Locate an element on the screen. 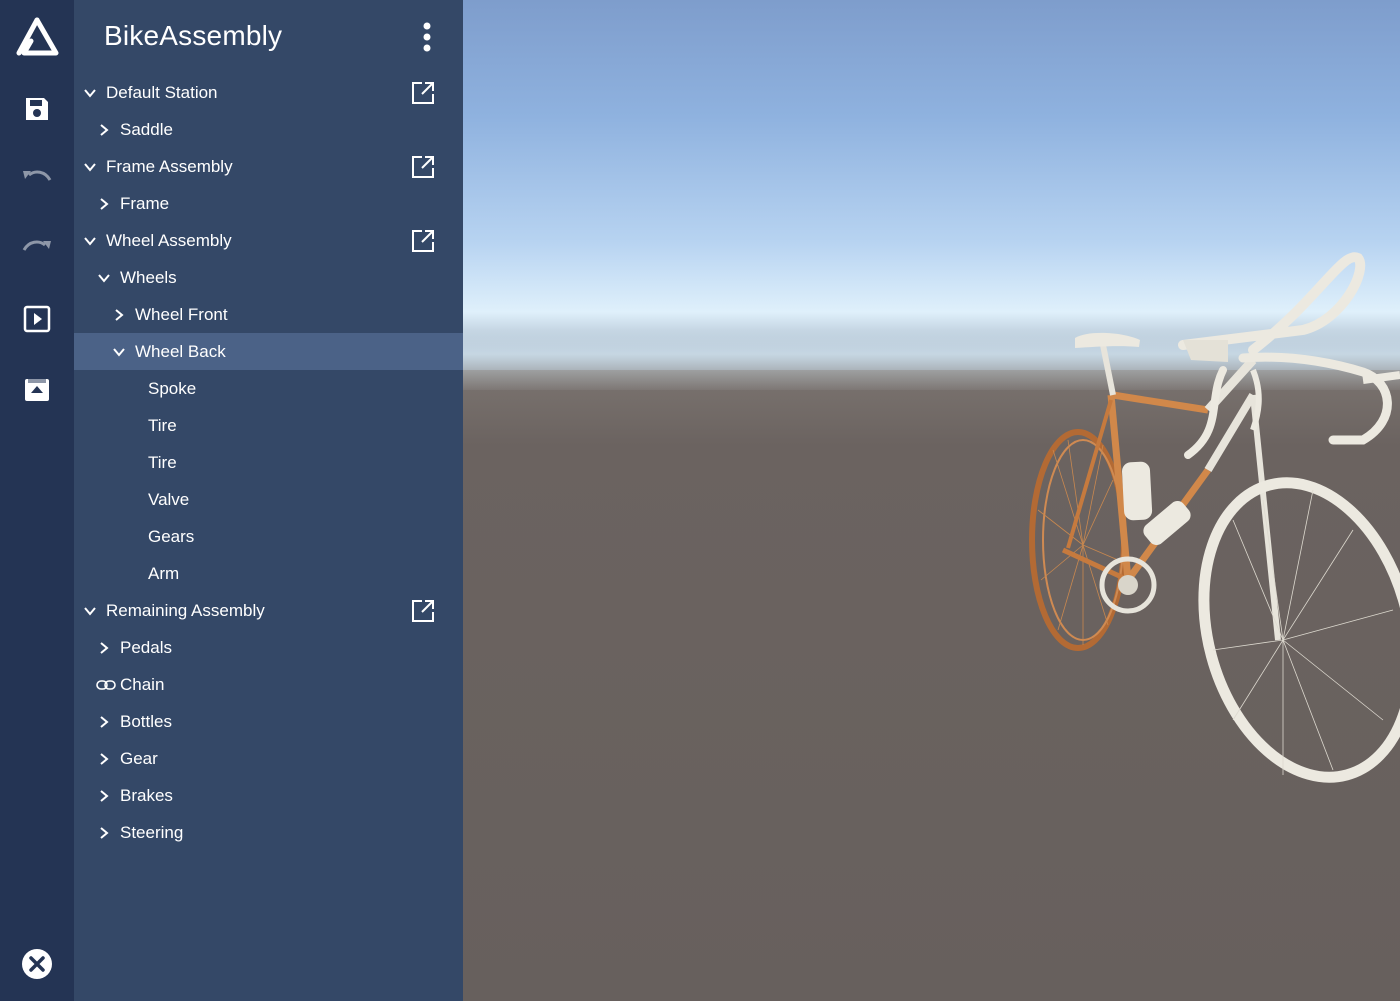  tree-item-label: Bottles is located at coordinates (146, 721).